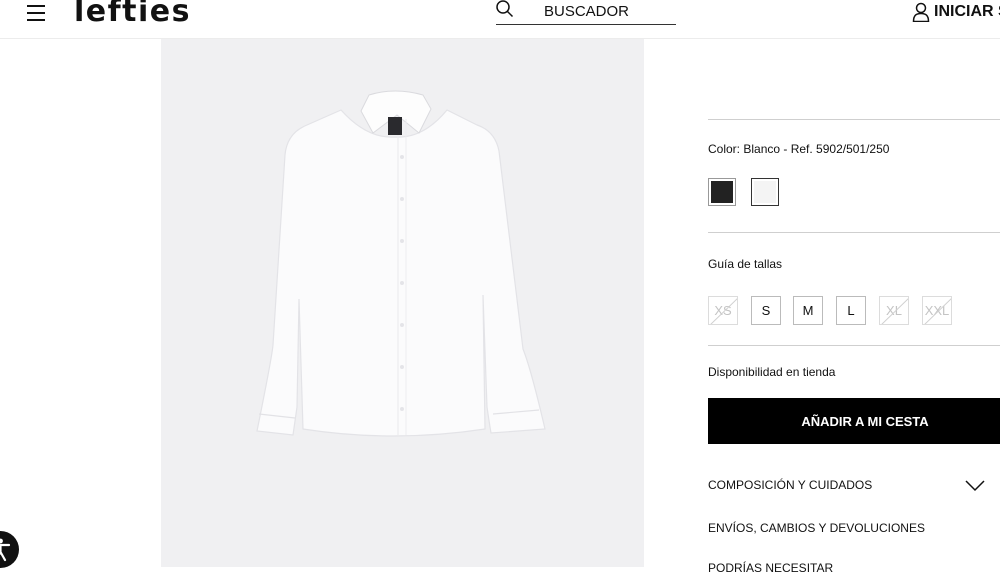 The width and height of the screenshot is (1000, 575). What do you see at coordinates (816, 528) in the screenshot?
I see `accordion-shipping: ENVÍOS, CAMBIOS Y DEVOLUCIONES` at bounding box center [816, 528].